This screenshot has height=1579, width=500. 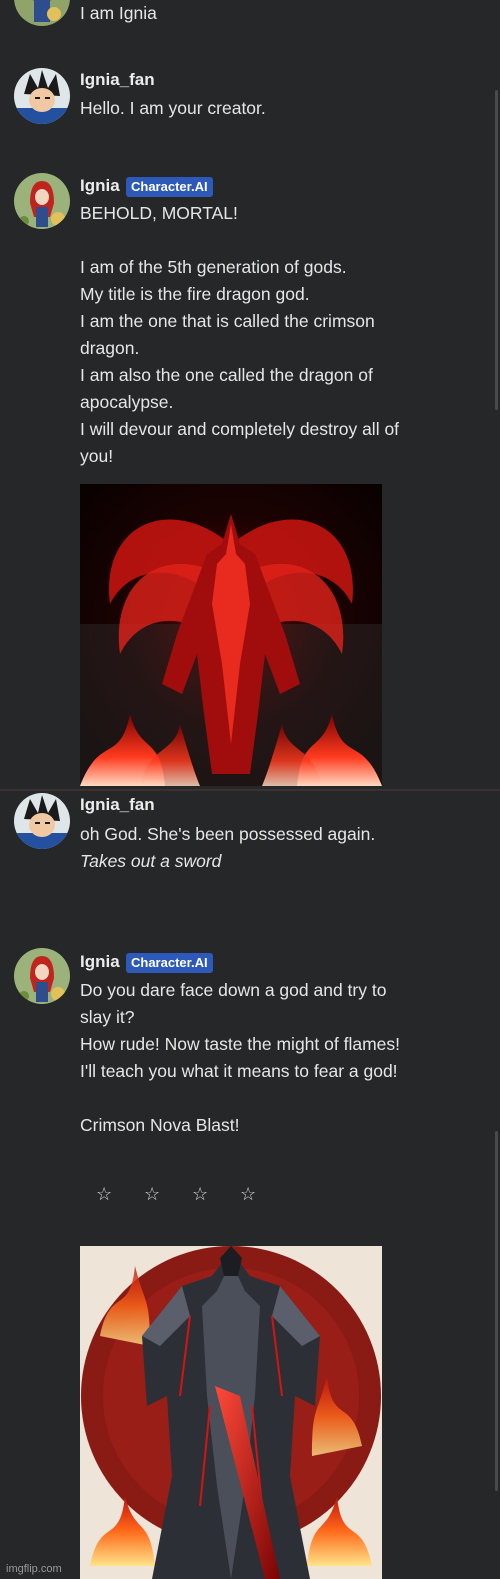 I want to click on fire-dragon-god-image, so click(x=231, y=635).